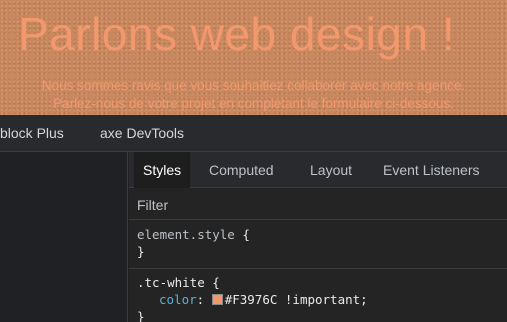 The image size is (507, 322). What do you see at coordinates (431, 170) in the screenshot?
I see `tab-event-listeners: Event Listeners` at bounding box center [431, 170].